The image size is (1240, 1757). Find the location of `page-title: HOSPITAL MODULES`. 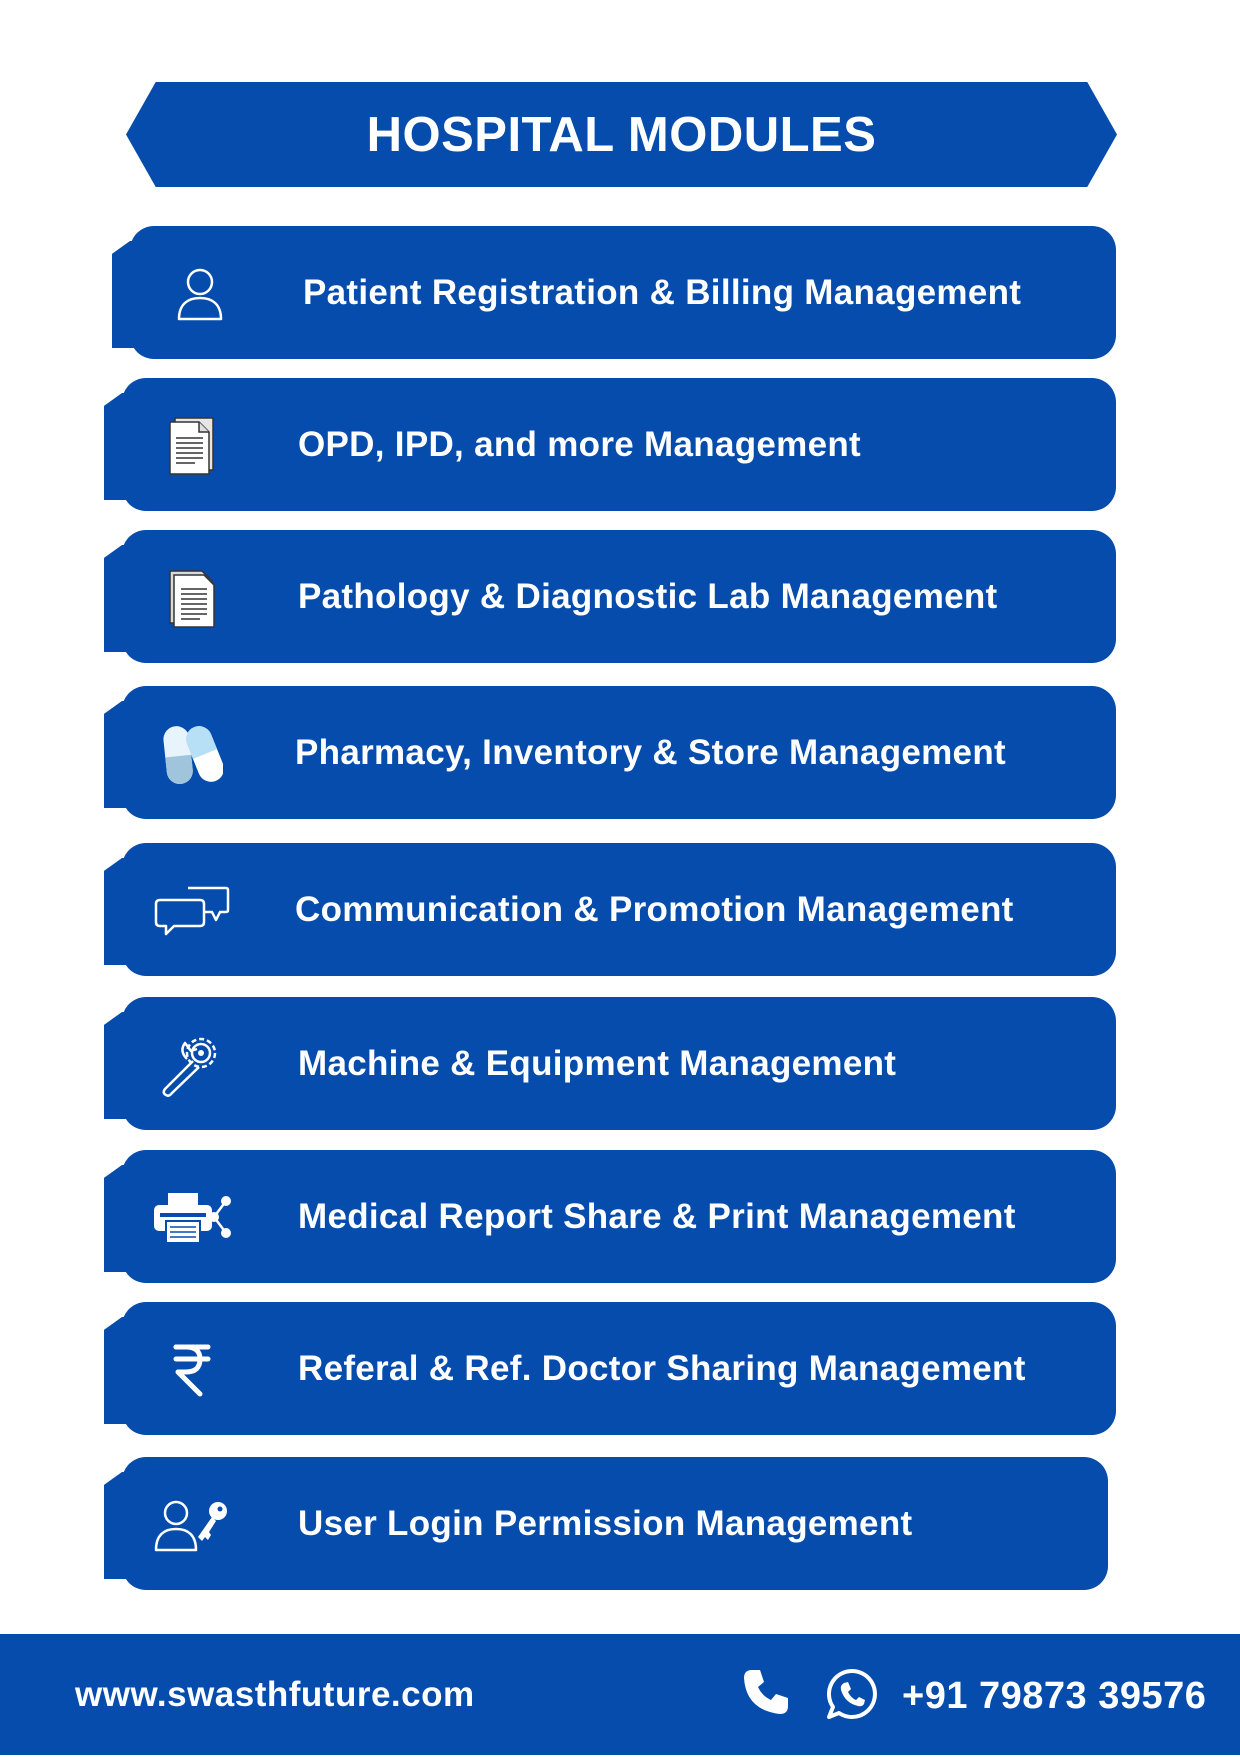

page-title: HOSPITAL MODULES is located at coordinates (621, 134).